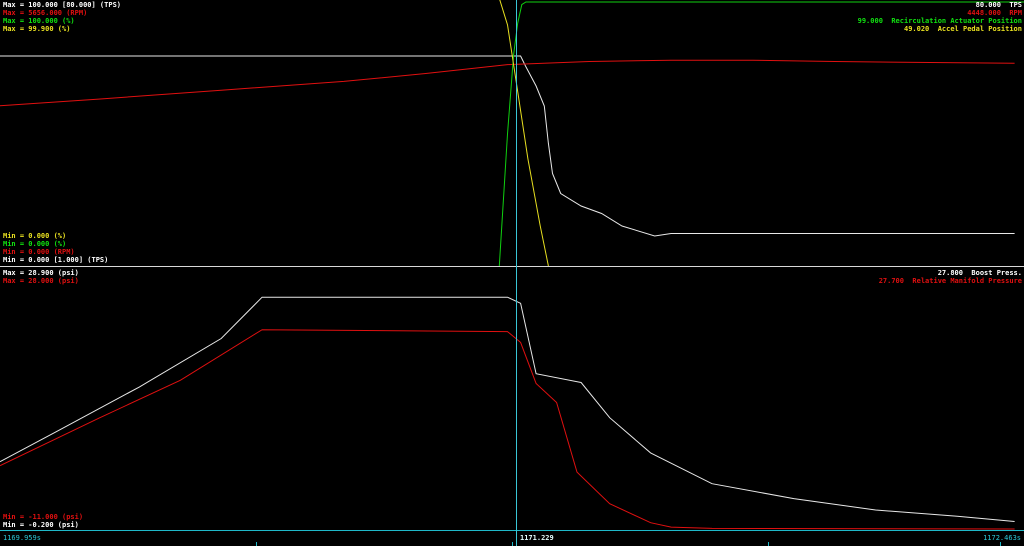 This screenshot has width=1024, height=546. What do you see at coordinates (41, 525) in the screenshot?
I see `legend-label: Min = -0.200 (psi)` at bounding box center [41, 525].